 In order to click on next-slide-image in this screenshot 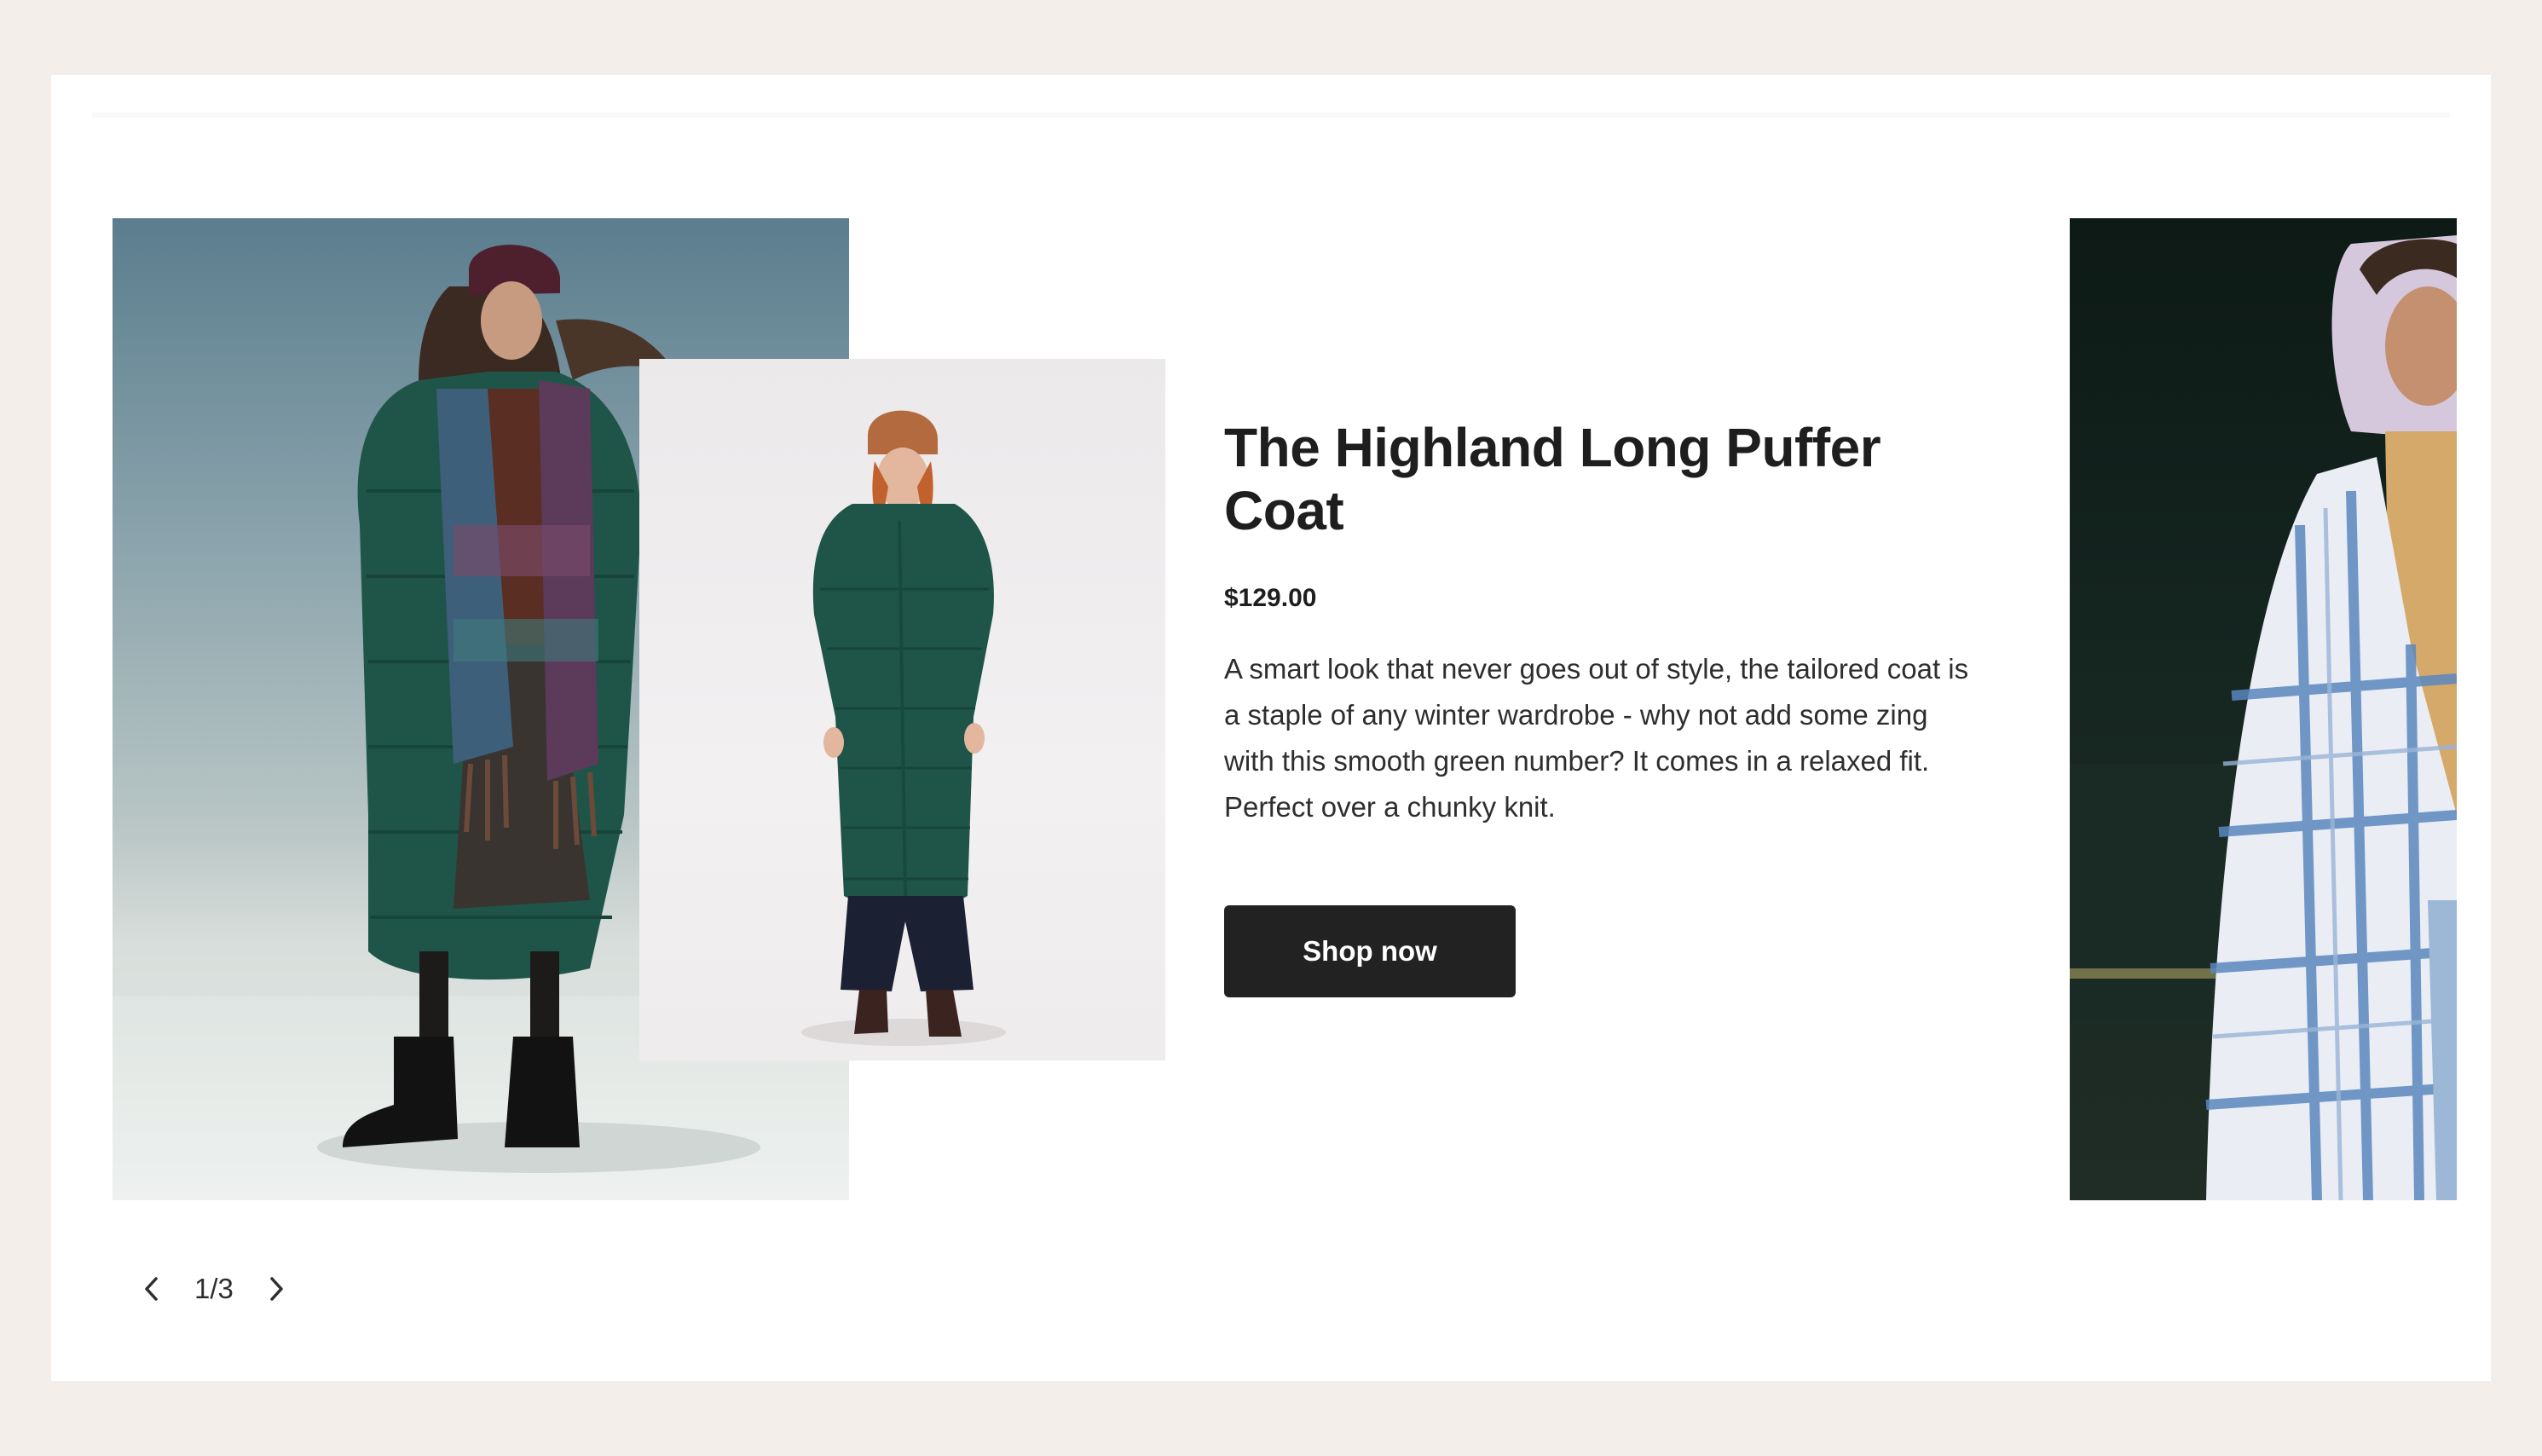, I will do `click(2263, 709)`.